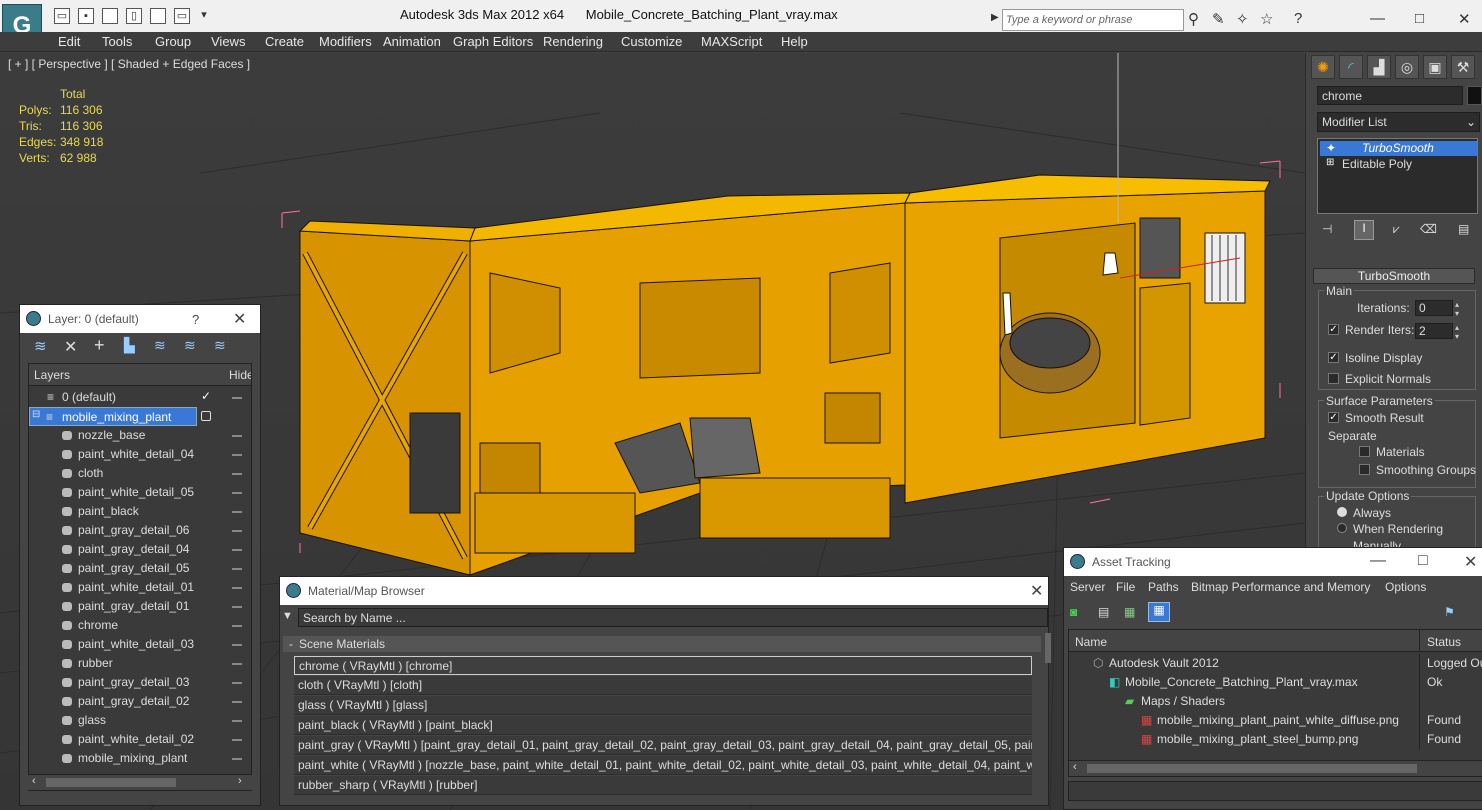 The height and width of the screenshot is (810, 1482). Describe the element at coordinates (140, 530) in the screenshot. I see `layer-object-row: paint_gray_detail_06` at that location.